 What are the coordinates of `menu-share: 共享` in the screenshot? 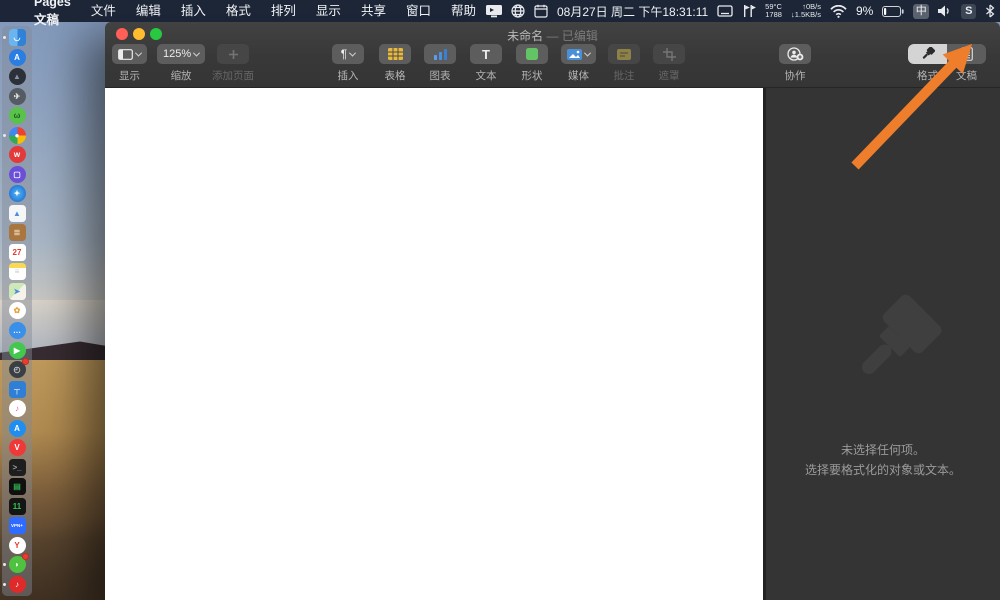 It's located at (373, 11).